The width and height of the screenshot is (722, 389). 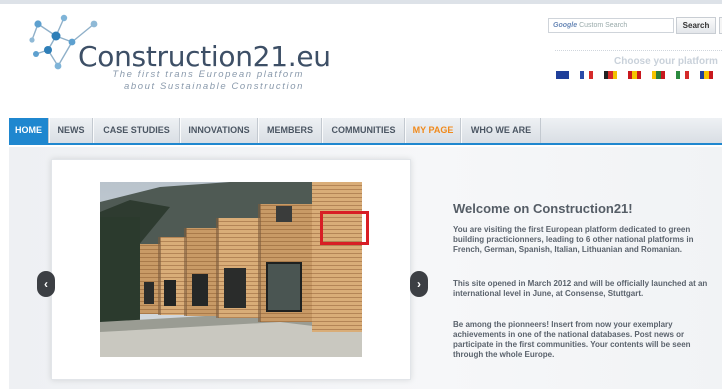 I want to click on spain-flag-icon, so click(x=634, y=75).